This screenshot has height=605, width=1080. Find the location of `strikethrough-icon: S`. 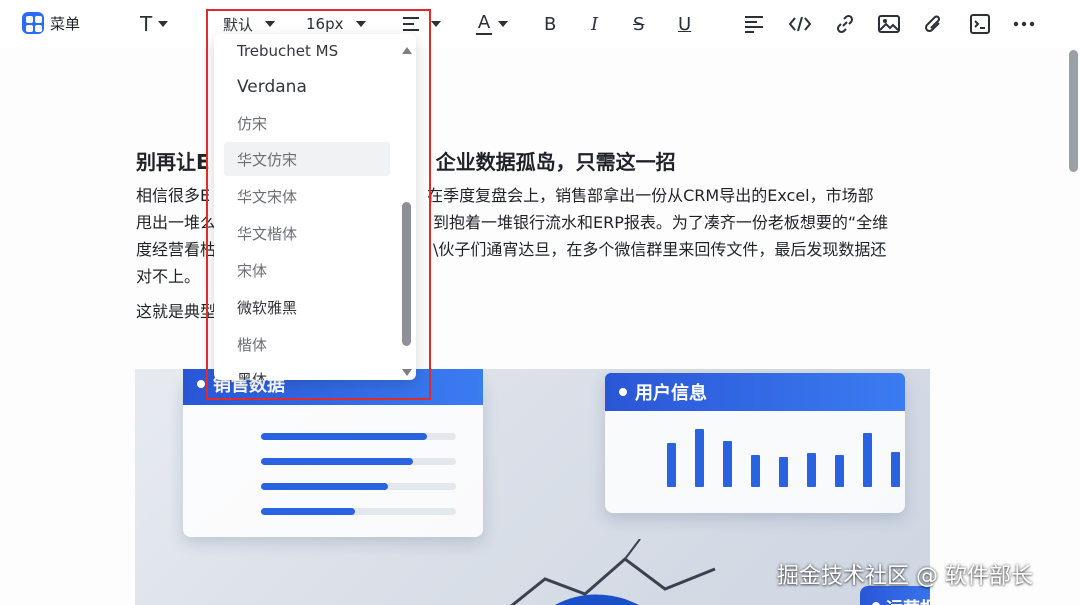

strikethrough-icon: S is located at coordinates (639, 24).